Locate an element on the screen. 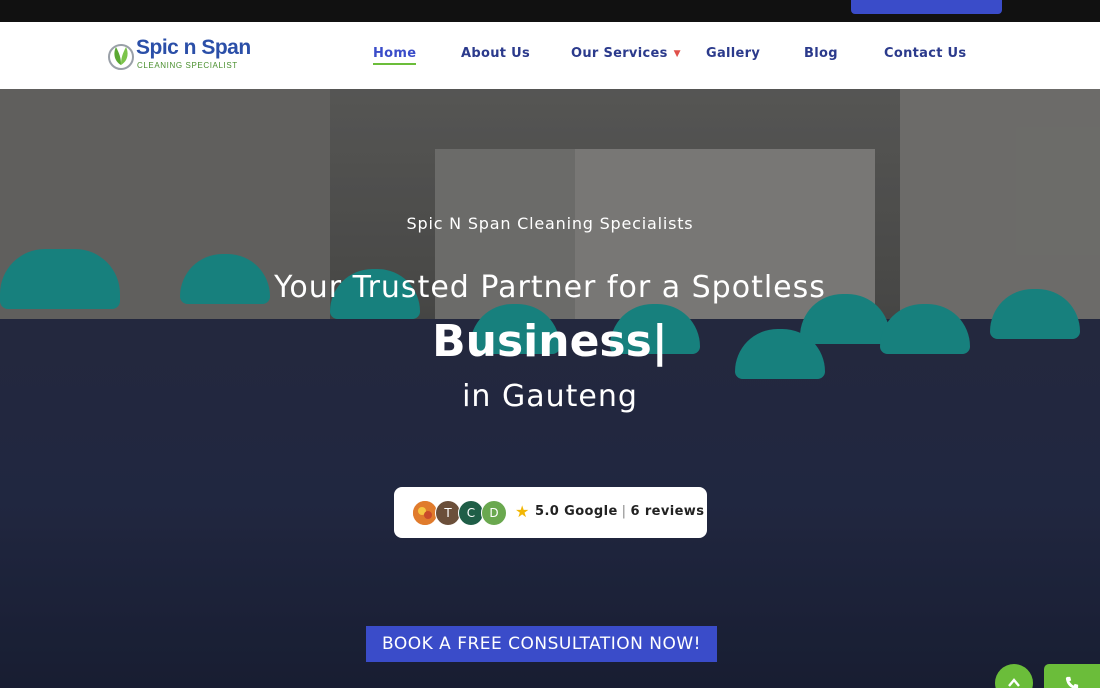  top-bar is located at coordinates (550, 11).